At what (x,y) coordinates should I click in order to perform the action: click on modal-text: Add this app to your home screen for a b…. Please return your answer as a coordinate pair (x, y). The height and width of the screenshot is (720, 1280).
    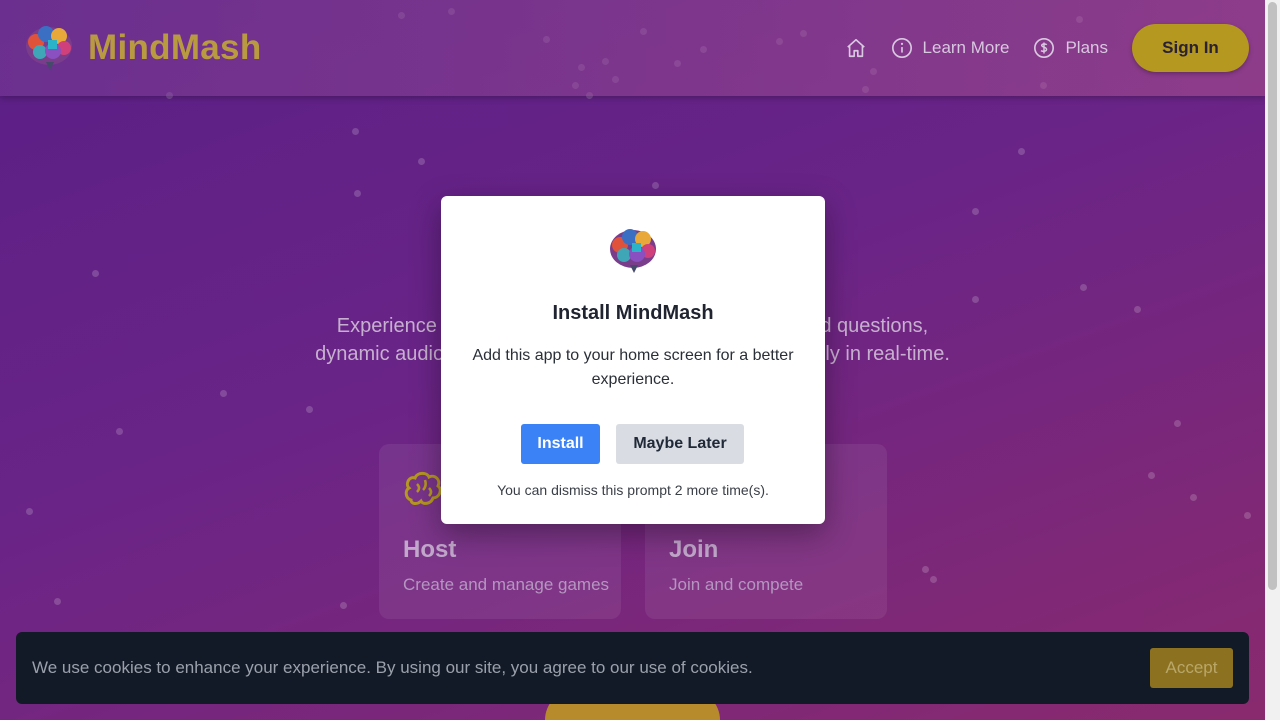
    Looking at the image, I should click on (633, 367).